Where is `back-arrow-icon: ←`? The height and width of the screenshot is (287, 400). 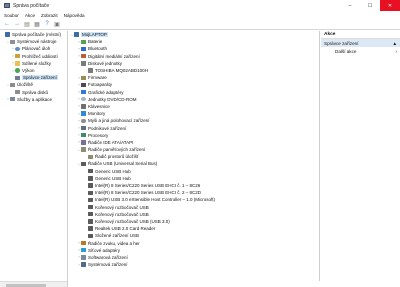 back-arrow-icon: ← is located at coordinates (7, 24).